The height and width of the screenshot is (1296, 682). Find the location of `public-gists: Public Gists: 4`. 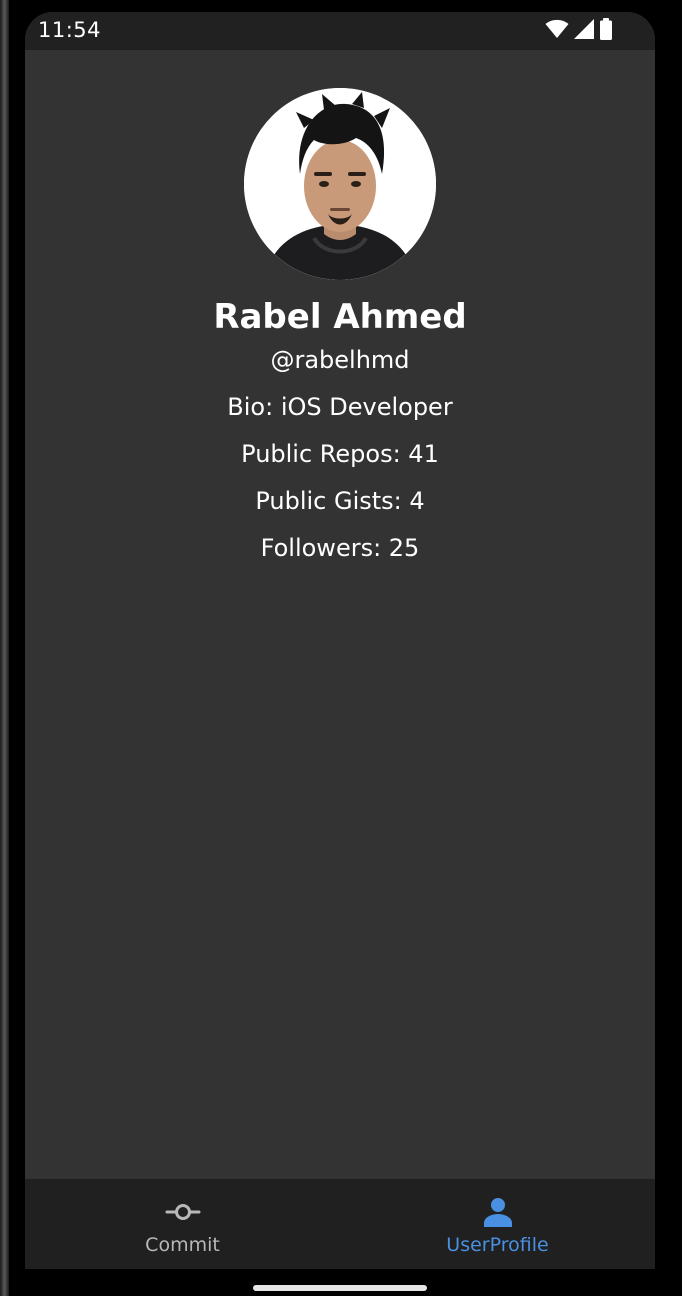

public-gists: Public Gists: 4 is located at coordinates (340, 501).